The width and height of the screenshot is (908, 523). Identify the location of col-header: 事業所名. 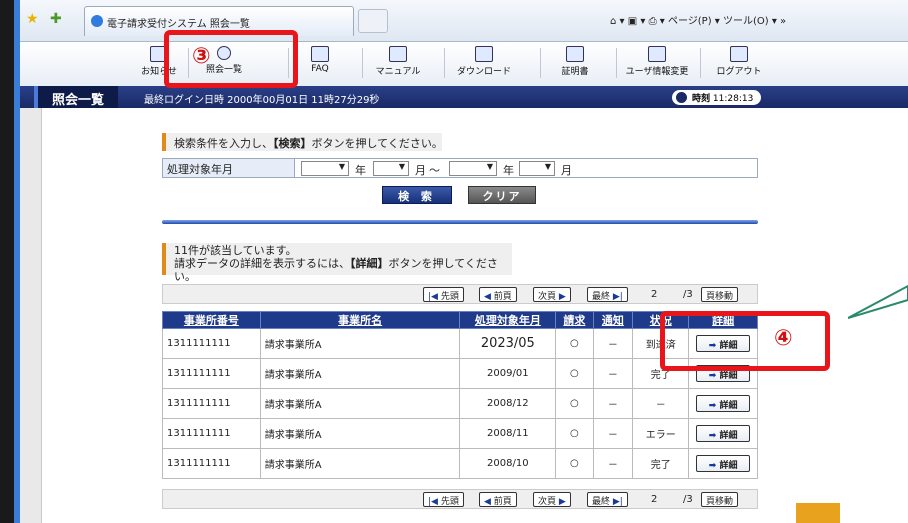
(360, 320).